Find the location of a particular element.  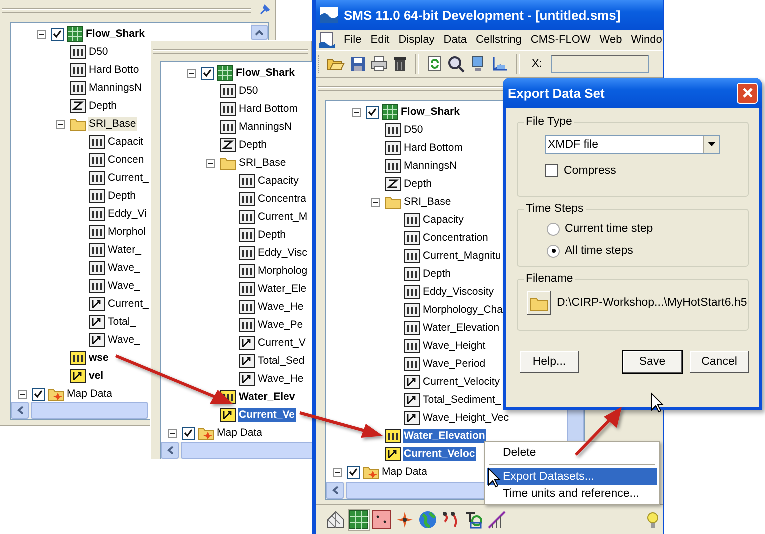

radio-label: Current time step is located at coordinates (609, 229).